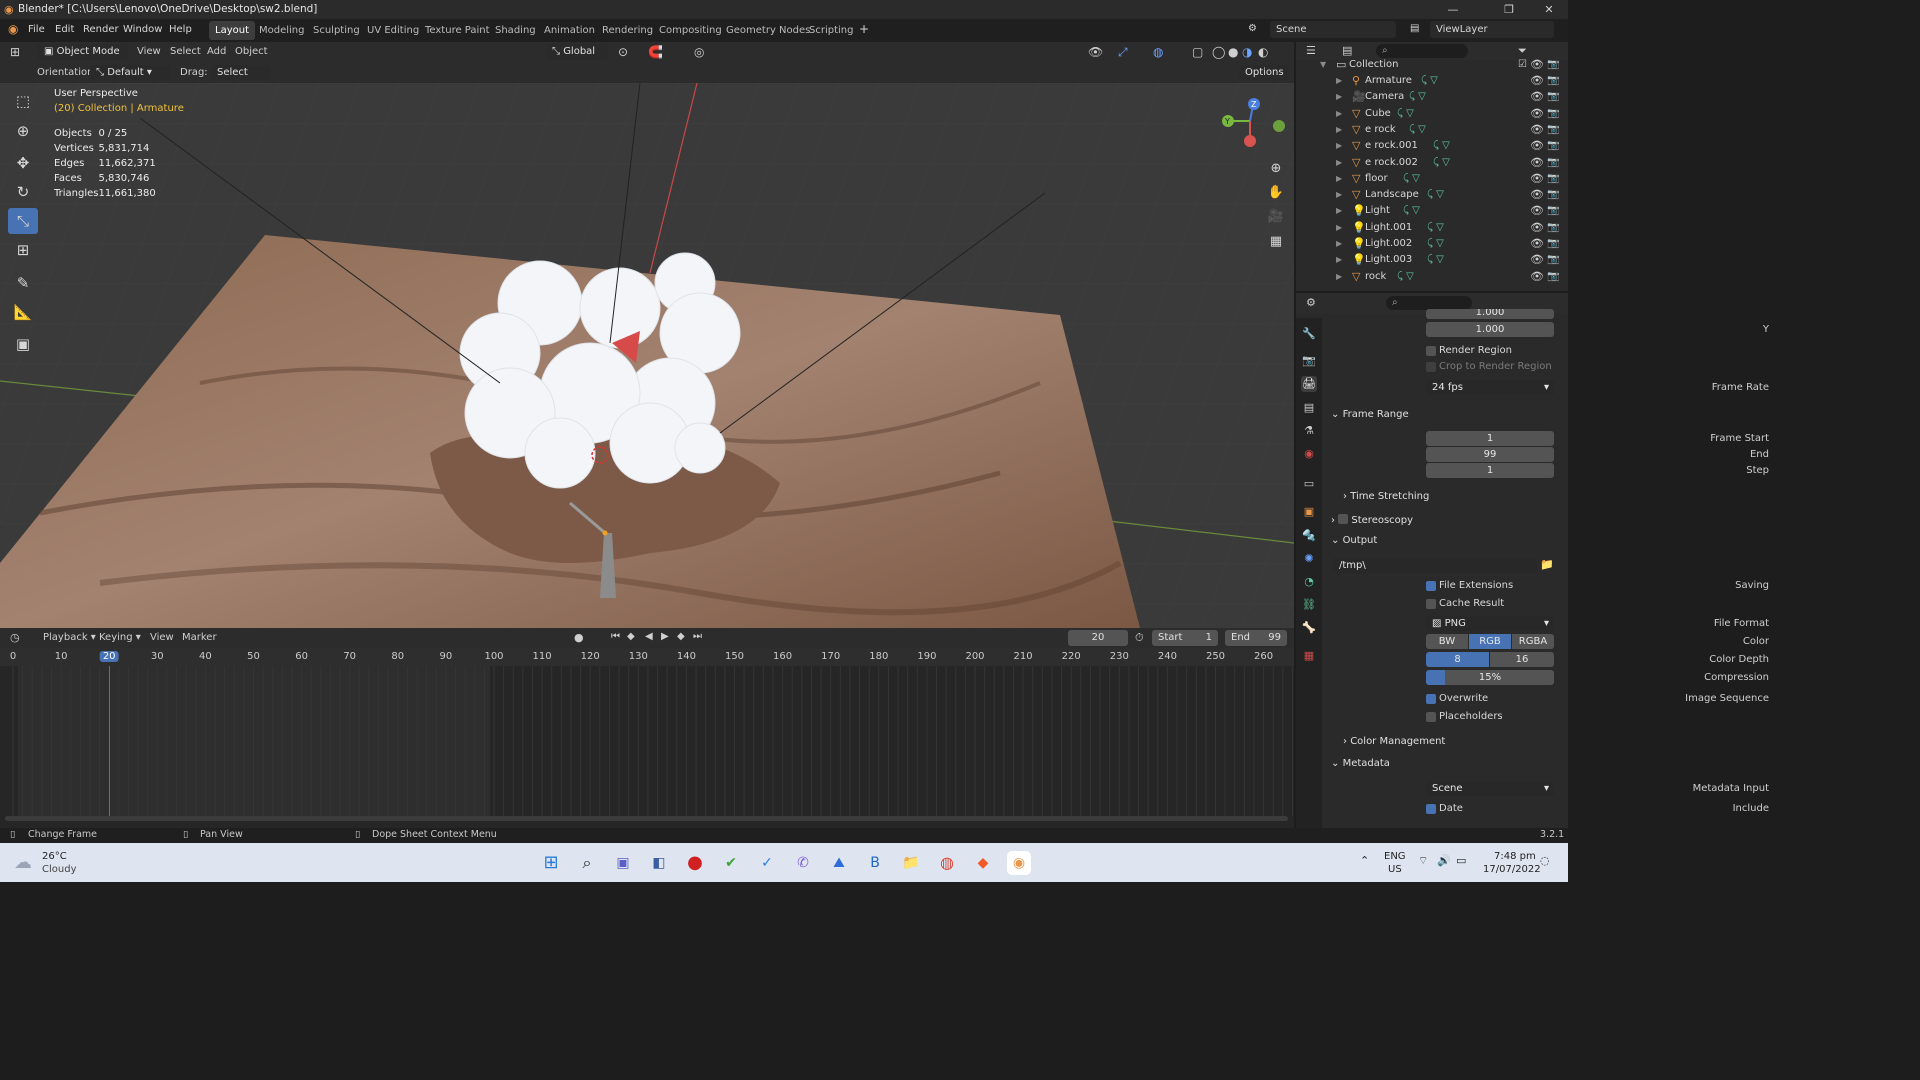 This screenshot has width=1920, height=1080. What do you see at coordinates (649, 636) in the screenshot?
I see `play-reverse-icon: ◀` at bounding box center [649, 636].